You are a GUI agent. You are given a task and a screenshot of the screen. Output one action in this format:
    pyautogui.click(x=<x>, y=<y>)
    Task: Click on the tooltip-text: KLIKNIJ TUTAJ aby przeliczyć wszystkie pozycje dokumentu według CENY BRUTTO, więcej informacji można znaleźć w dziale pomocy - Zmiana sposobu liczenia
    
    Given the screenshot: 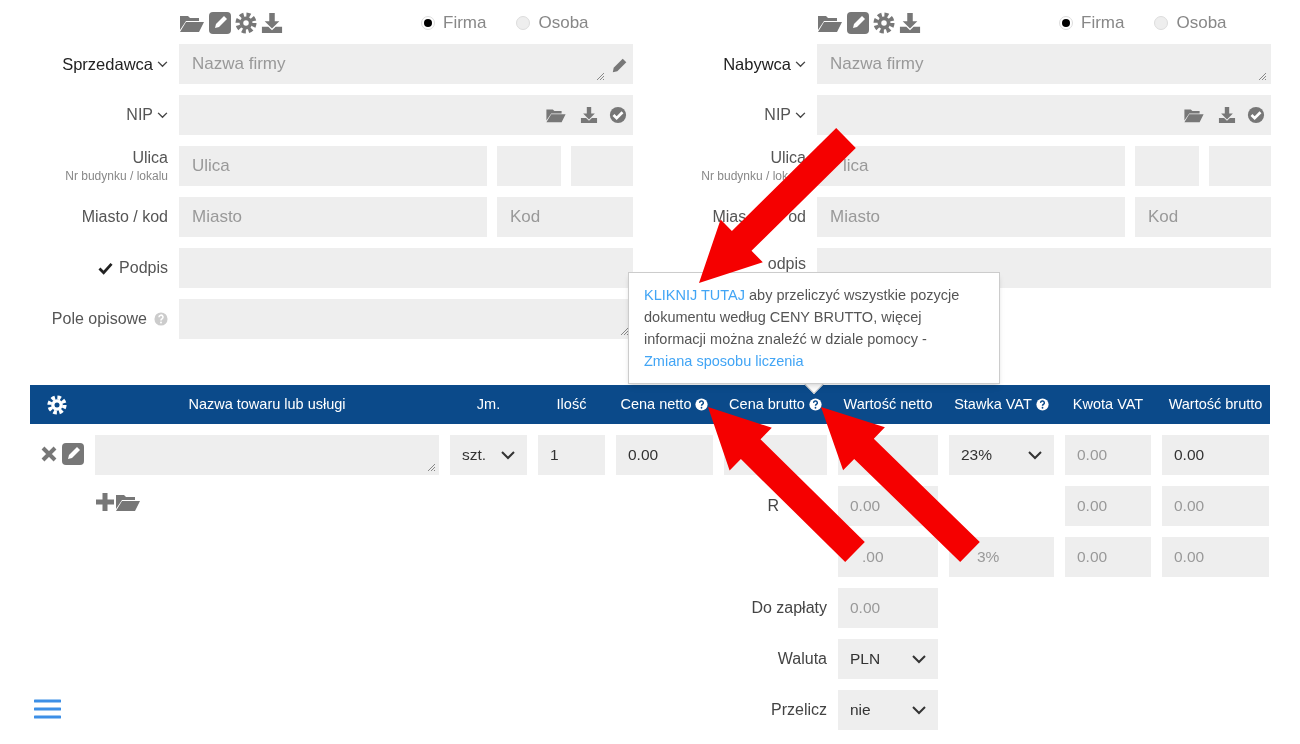 What is the action you would take?
    pyautogui.click(x=802, y=328)
    